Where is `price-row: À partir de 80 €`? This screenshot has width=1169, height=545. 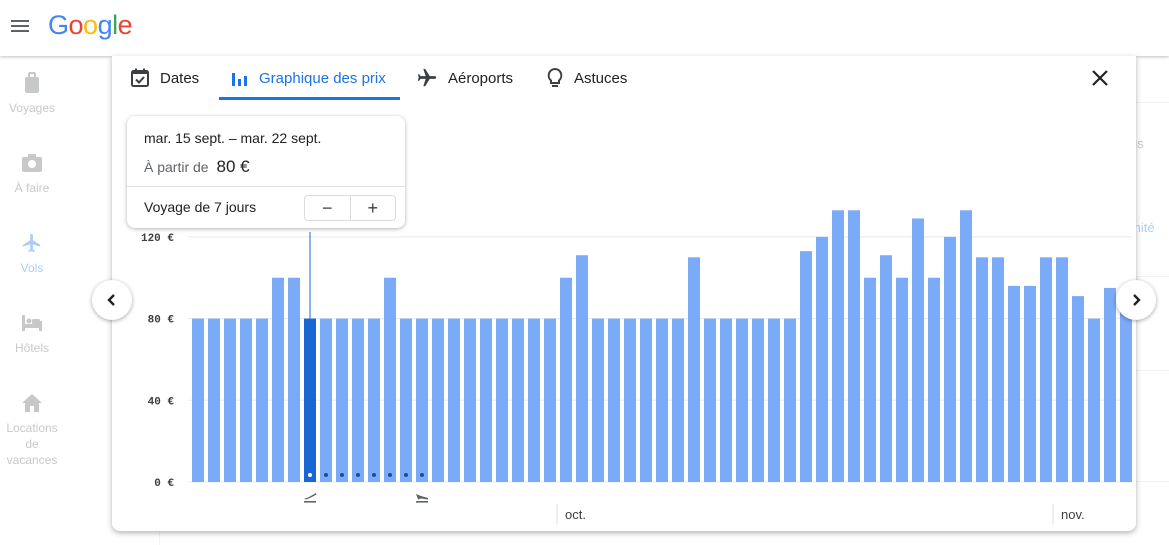 price-row: À partir de 80 € is located at coordinates (197, 167).